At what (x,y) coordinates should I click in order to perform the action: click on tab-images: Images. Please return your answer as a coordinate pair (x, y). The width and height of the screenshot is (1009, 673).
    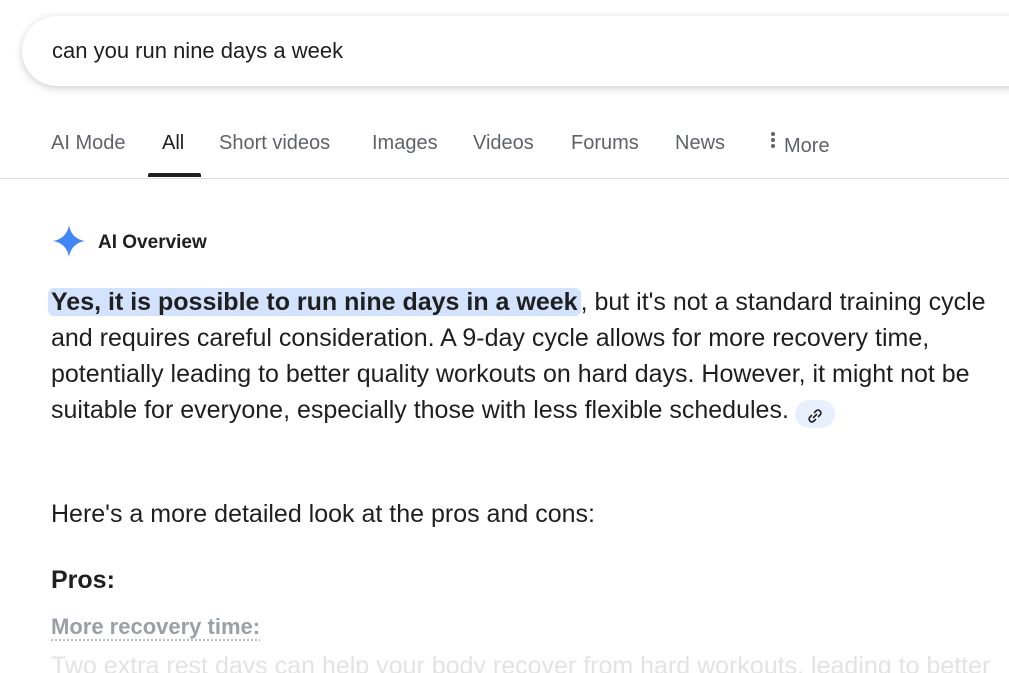
    Looking at the image, I should click on (405, 143).